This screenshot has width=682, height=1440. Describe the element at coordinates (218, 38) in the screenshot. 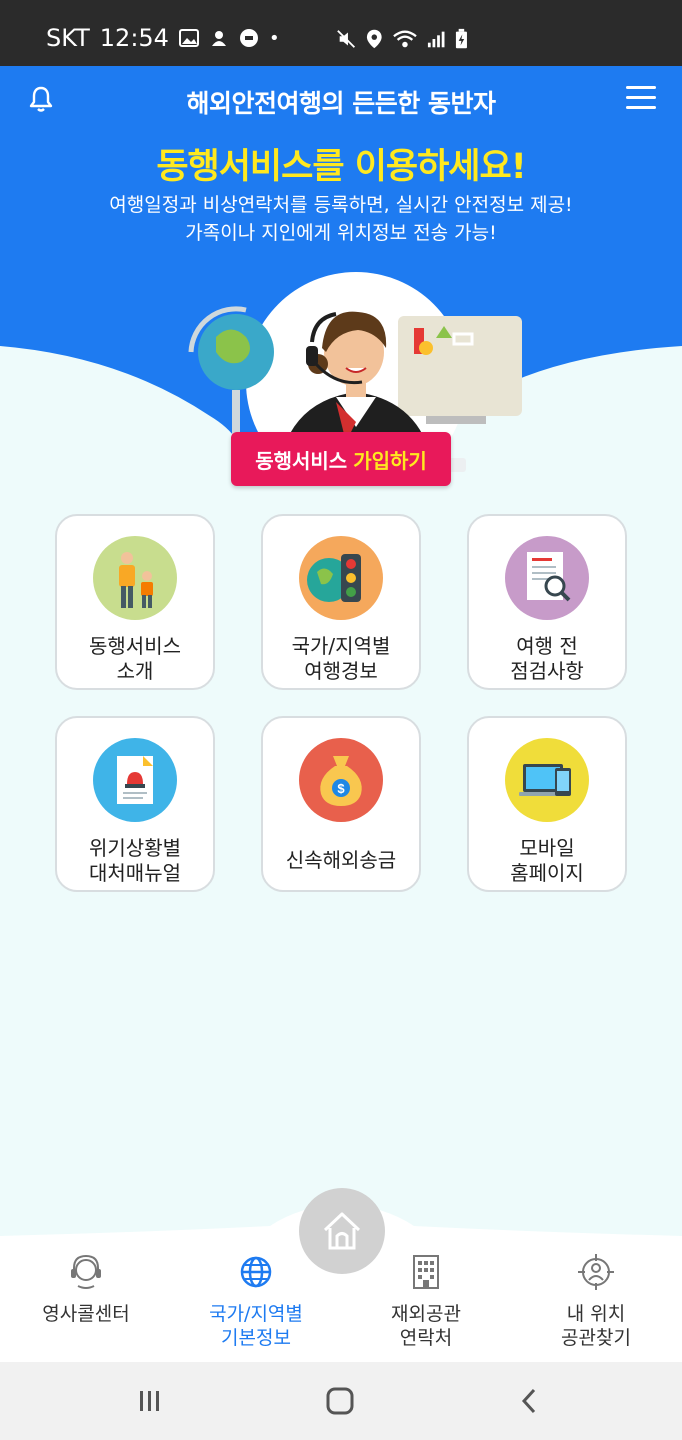

I see `bird-icon` at that location.